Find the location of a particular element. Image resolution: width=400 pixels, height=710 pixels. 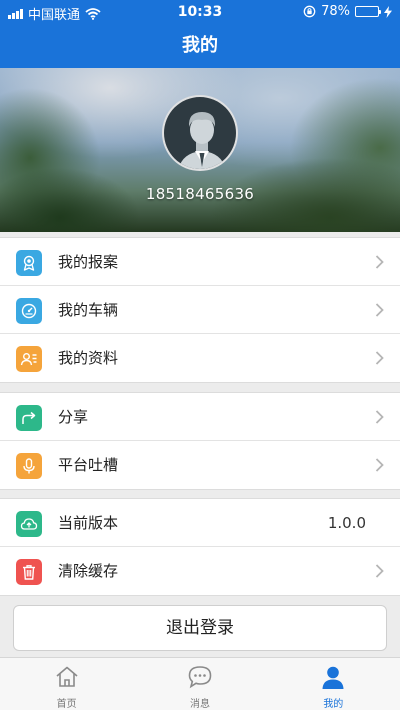

share-icon is located at coordinates (29, 418).